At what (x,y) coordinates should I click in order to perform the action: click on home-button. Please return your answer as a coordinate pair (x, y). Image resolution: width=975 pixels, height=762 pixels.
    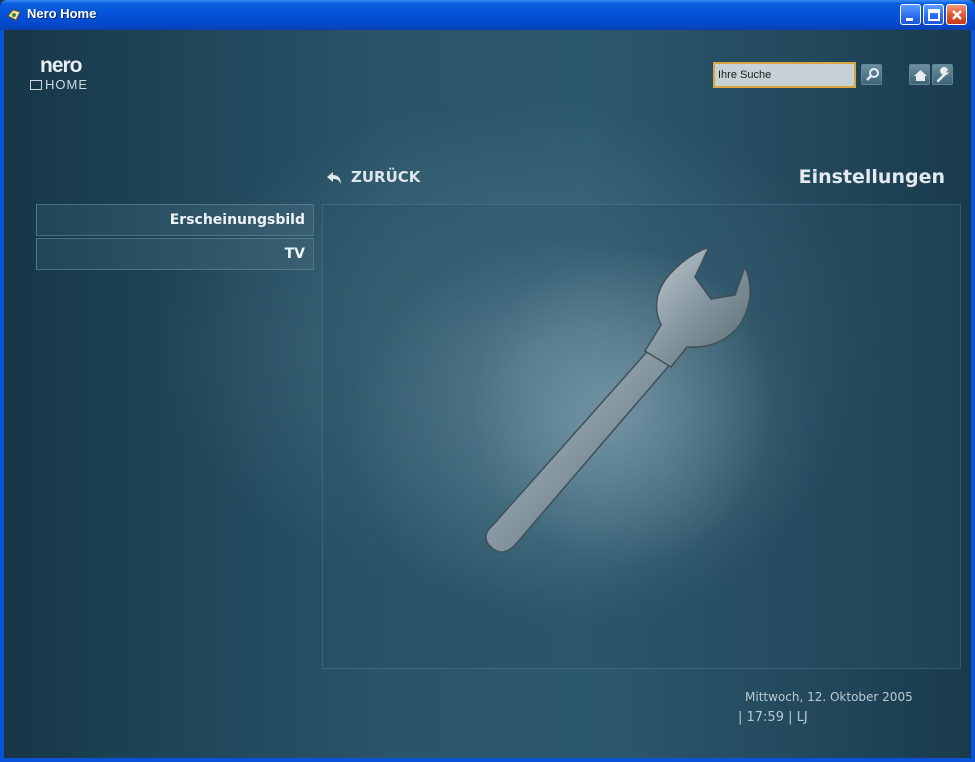
    Looking at the image, I should click on (919, 74).